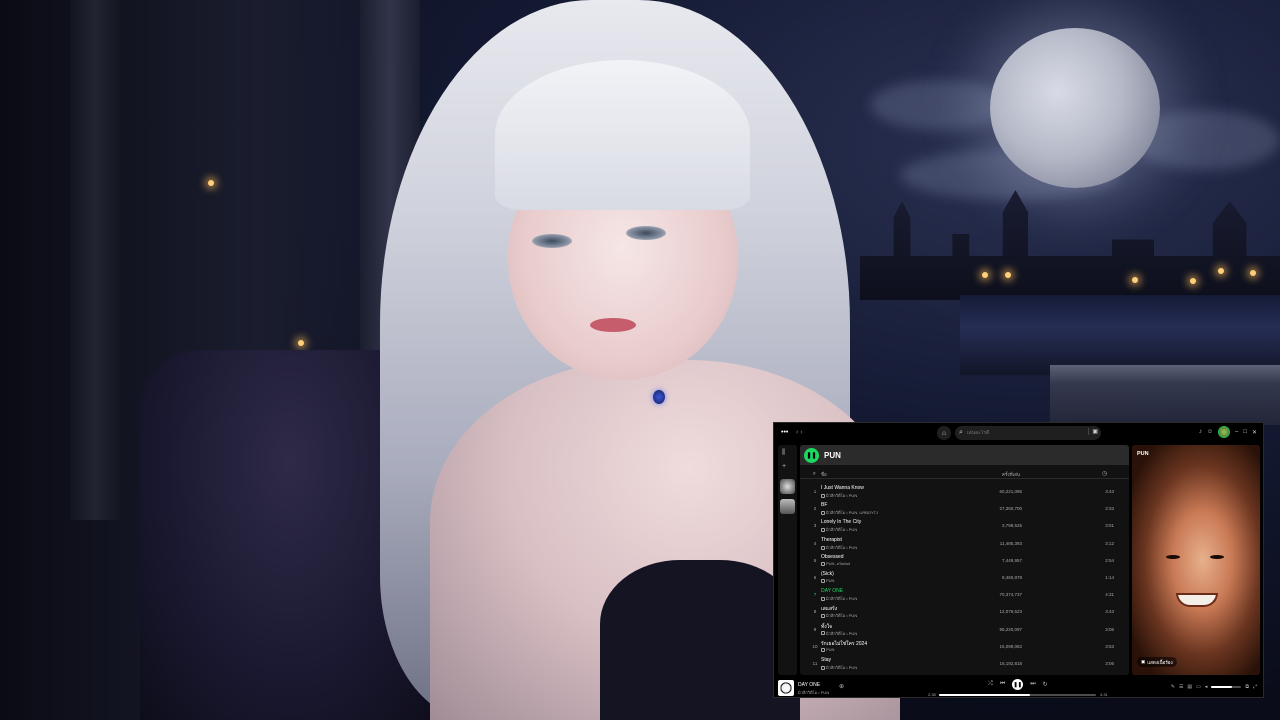  What do you see at coordinates (1254, 432) in the screenshot?
I see `close-icon: ✕` at bounding box center [1254, 432].